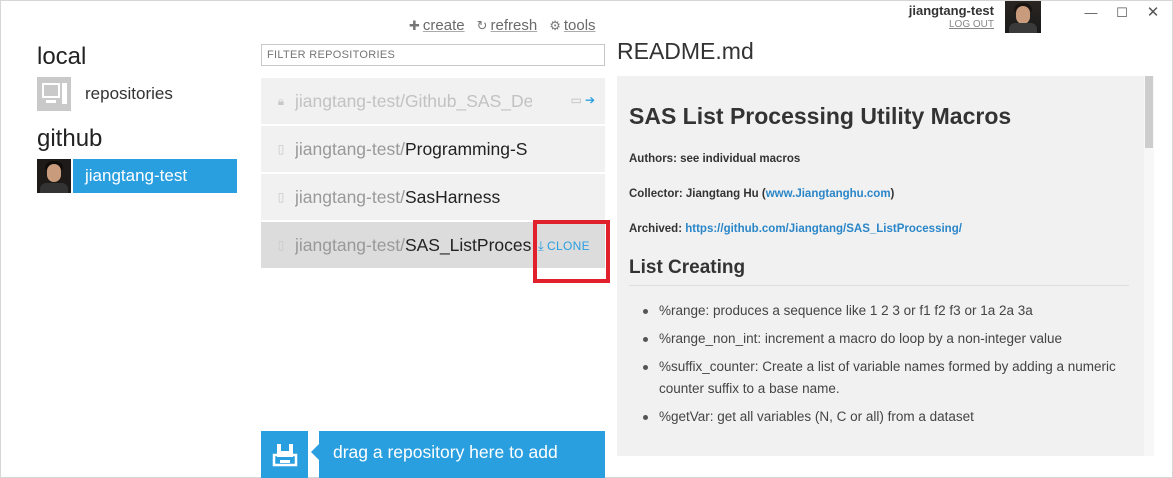 This screenshot has height=478, width=1173. I want to click on drop-repository-icon, so click(284, 454).